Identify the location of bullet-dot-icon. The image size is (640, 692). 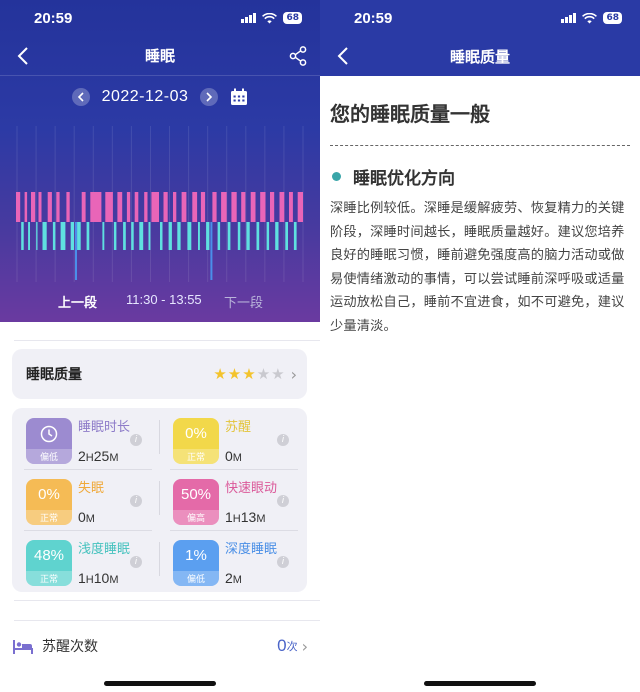
(336, 176).